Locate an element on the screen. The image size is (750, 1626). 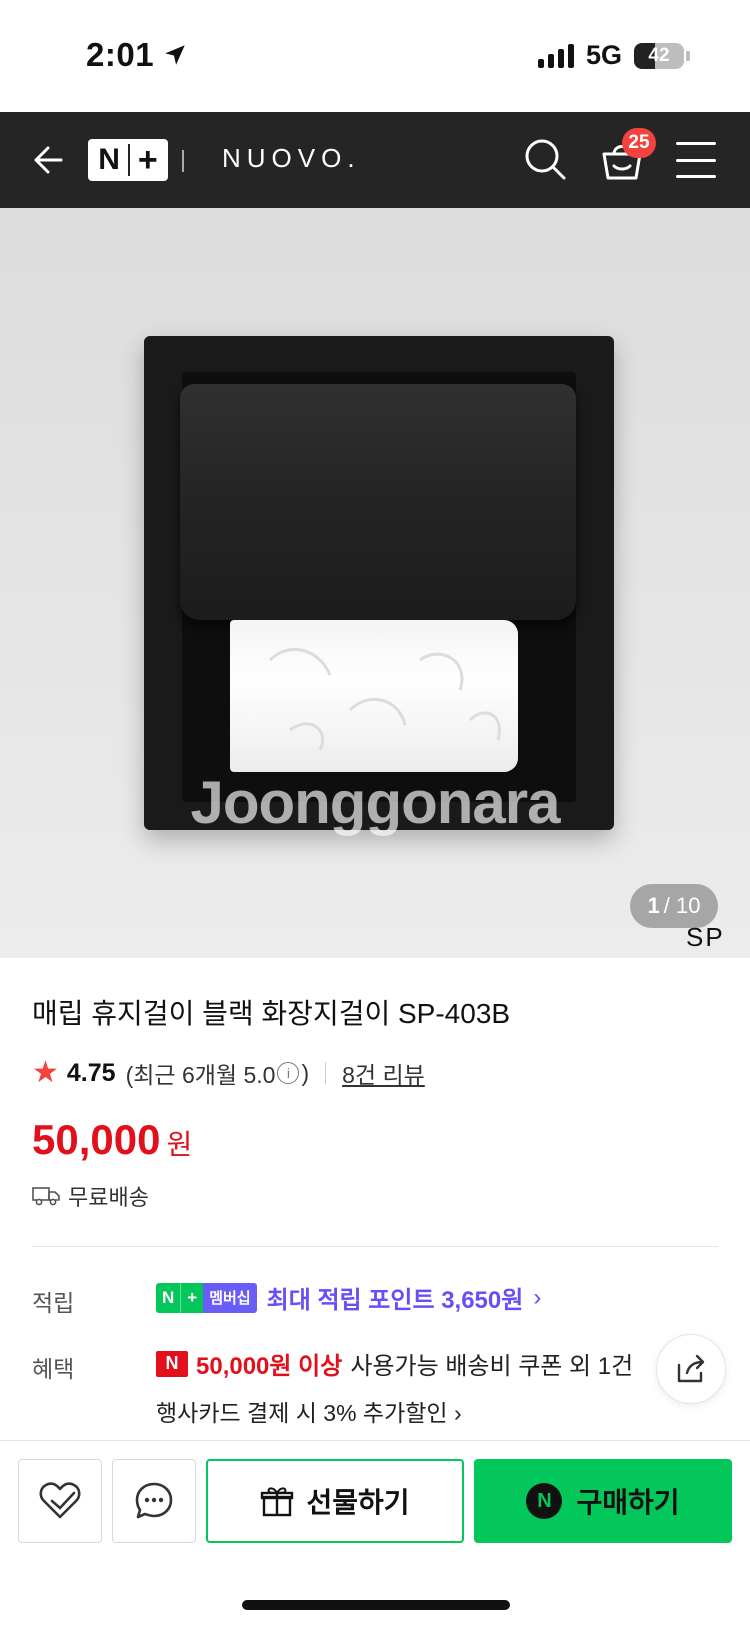
status-indicators: 5G 42 is located at coordinates (613, 55).